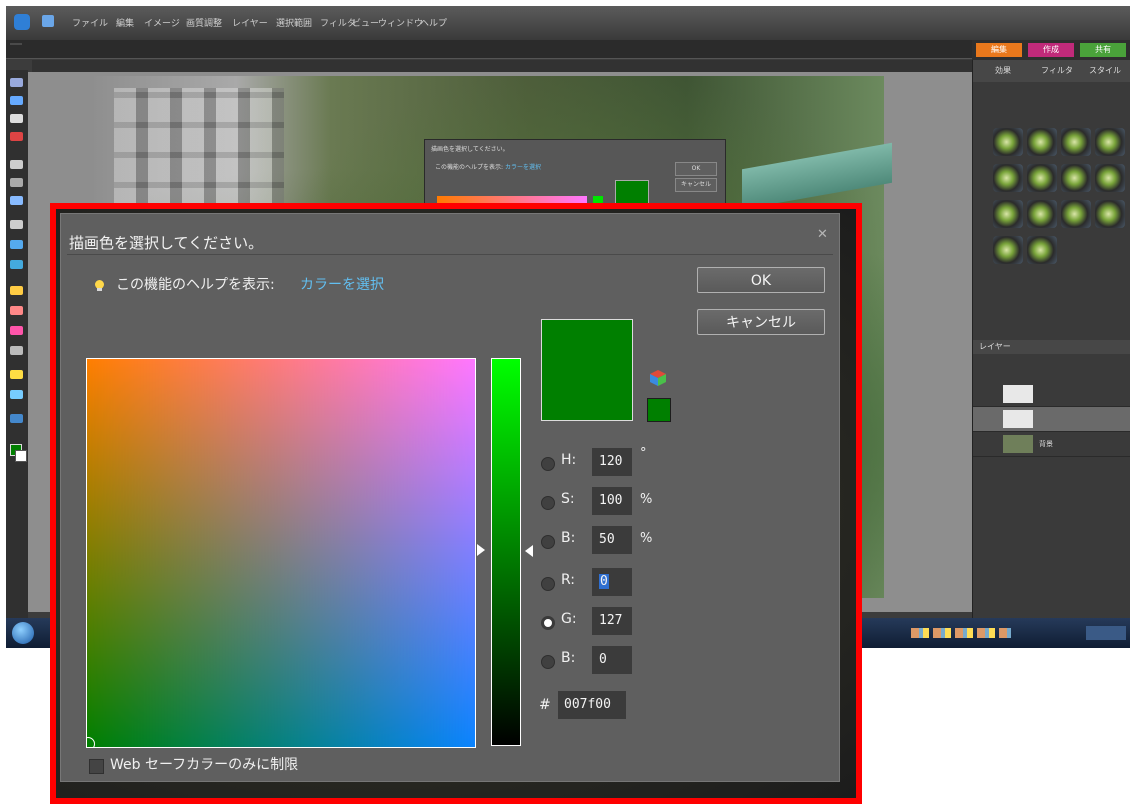  I want to click on panel-bin: 効果 フィルタ スタイル レイヤー 背景, so click(1051, 347).